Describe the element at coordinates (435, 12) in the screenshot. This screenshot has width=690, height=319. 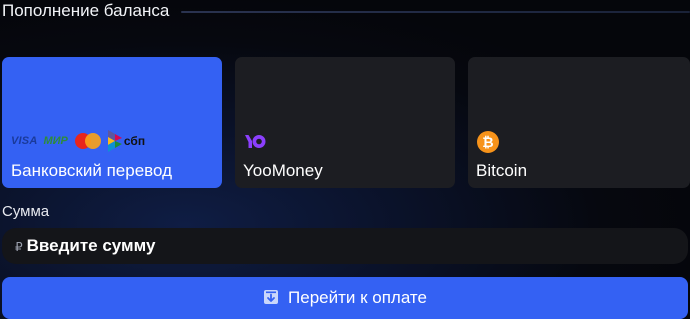
I see `title-divider` at that location.